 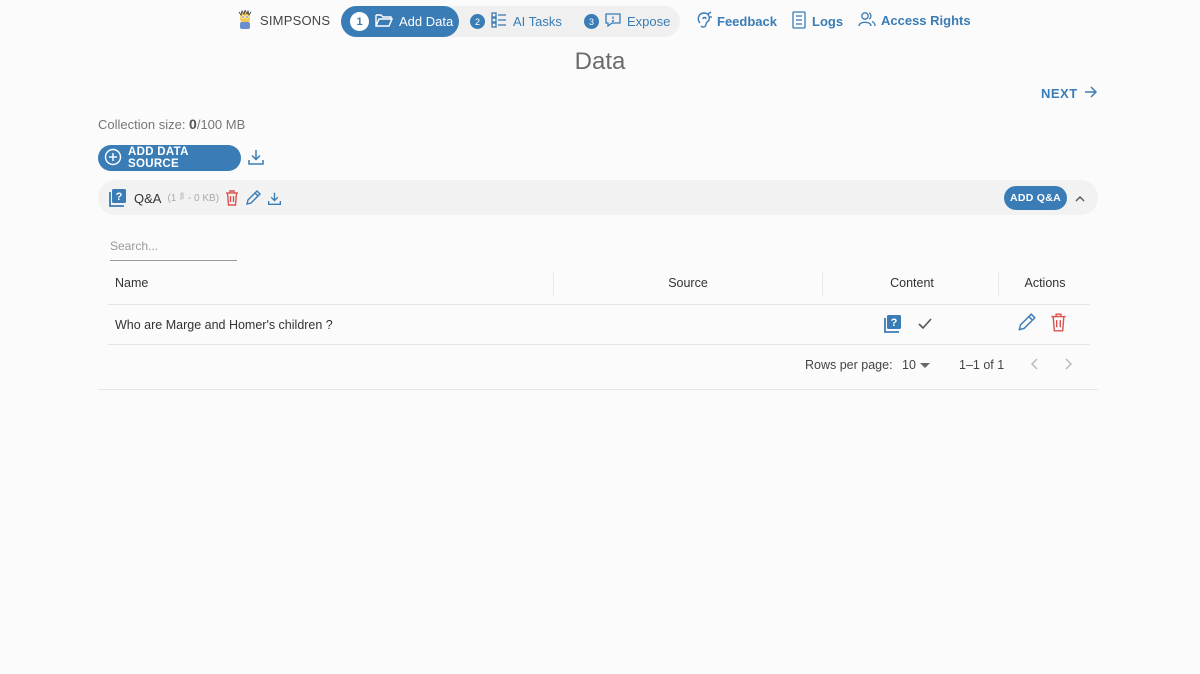 What do you see at coordinates (1026, 322) in the screenshot?
I see `edit-icon` at bounding box center [1026, 322].